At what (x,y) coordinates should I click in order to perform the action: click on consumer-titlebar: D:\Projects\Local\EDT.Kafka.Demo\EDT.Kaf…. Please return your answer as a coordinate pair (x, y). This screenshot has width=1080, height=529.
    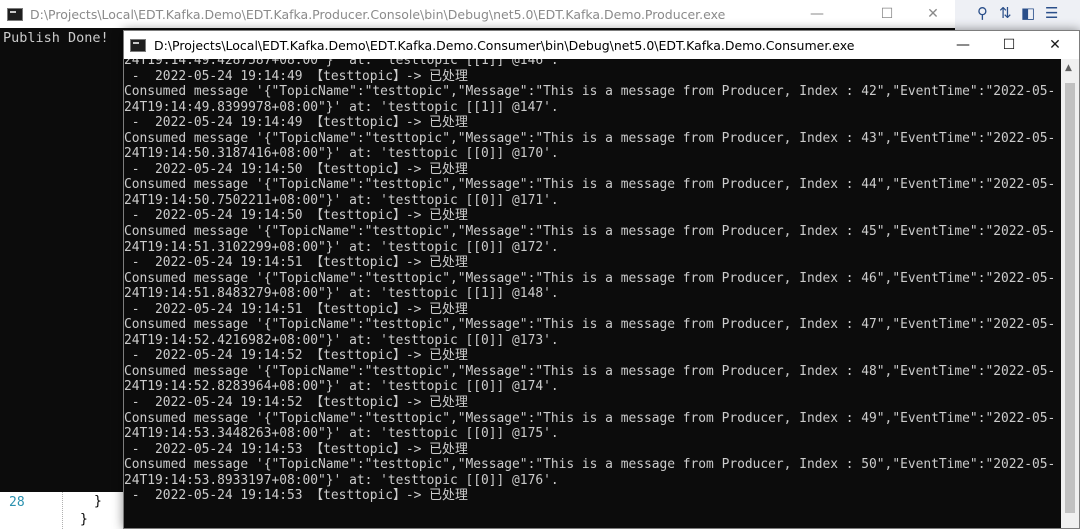
    Looking at the image, I should click on (601, 45).